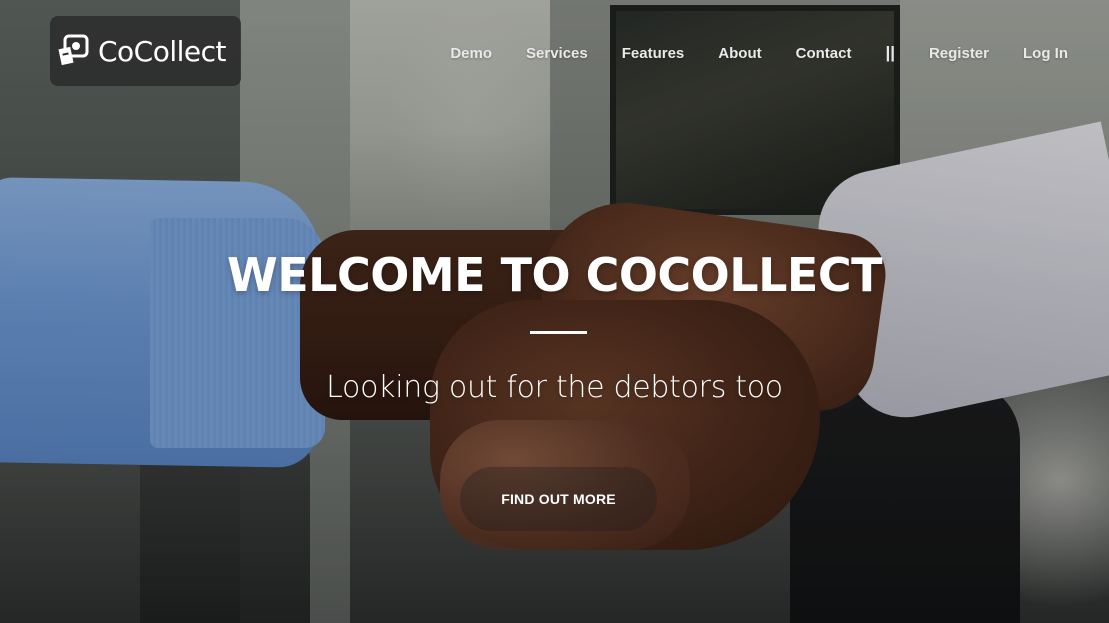 The width and height of the screenshot is (1109, 623). I want to click on hero-subtitle: Looking out for the debtors too, so click(554, 387).